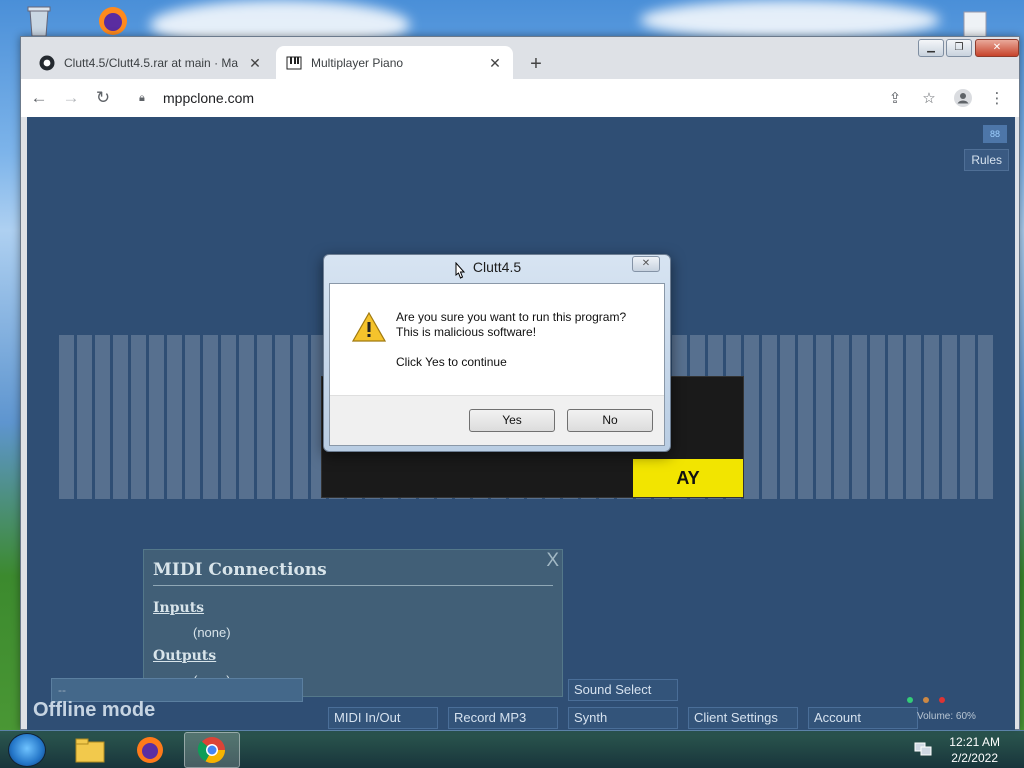 The image size is (1024, 768). I want to click on file-explorer-icon, so click(90, 750).